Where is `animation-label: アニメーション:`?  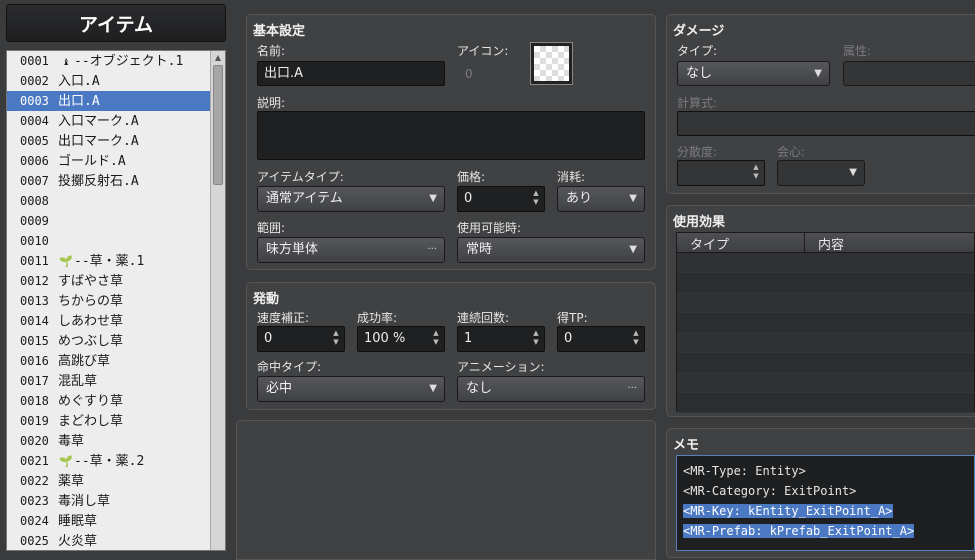
animation-label: アニメーション: is located at coordinates (501, 367).